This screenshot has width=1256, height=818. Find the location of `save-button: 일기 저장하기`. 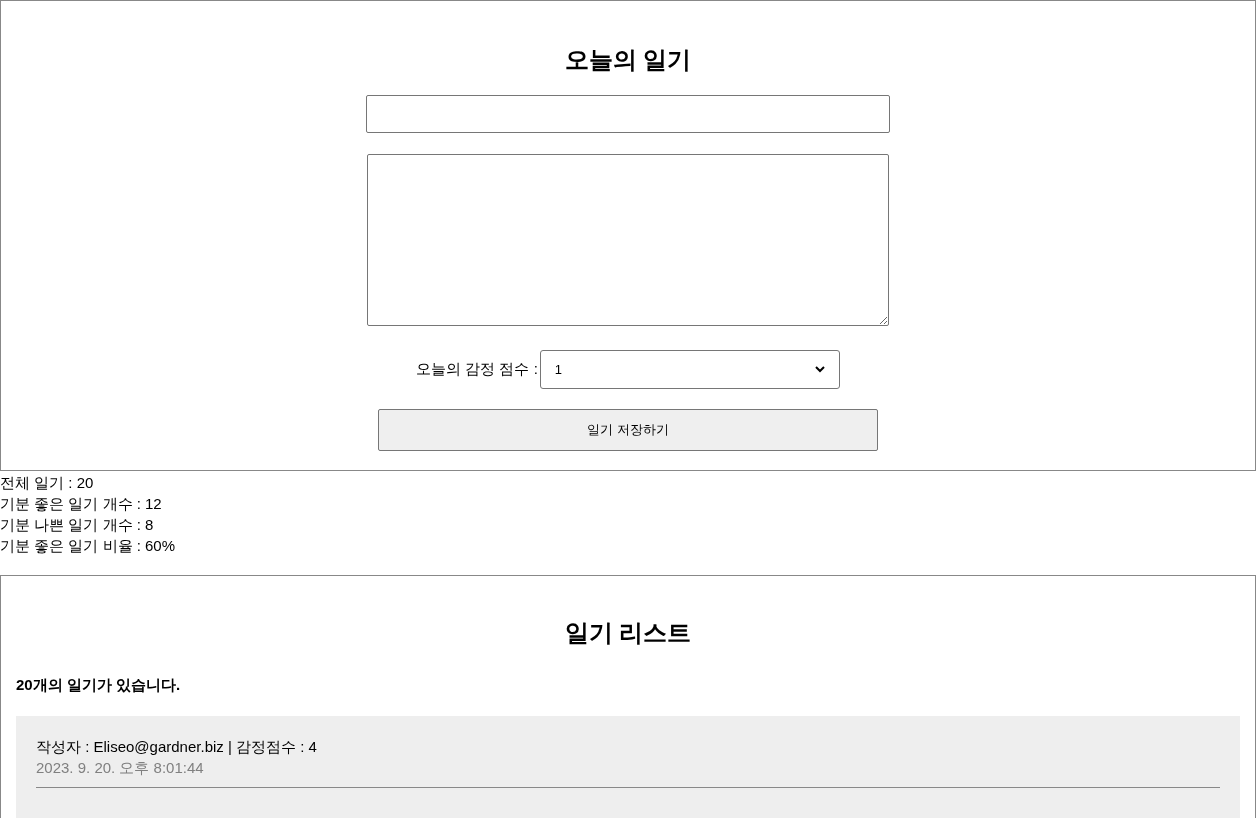

save-button: 일기 저장하기 is located at coordinates (628, 430).